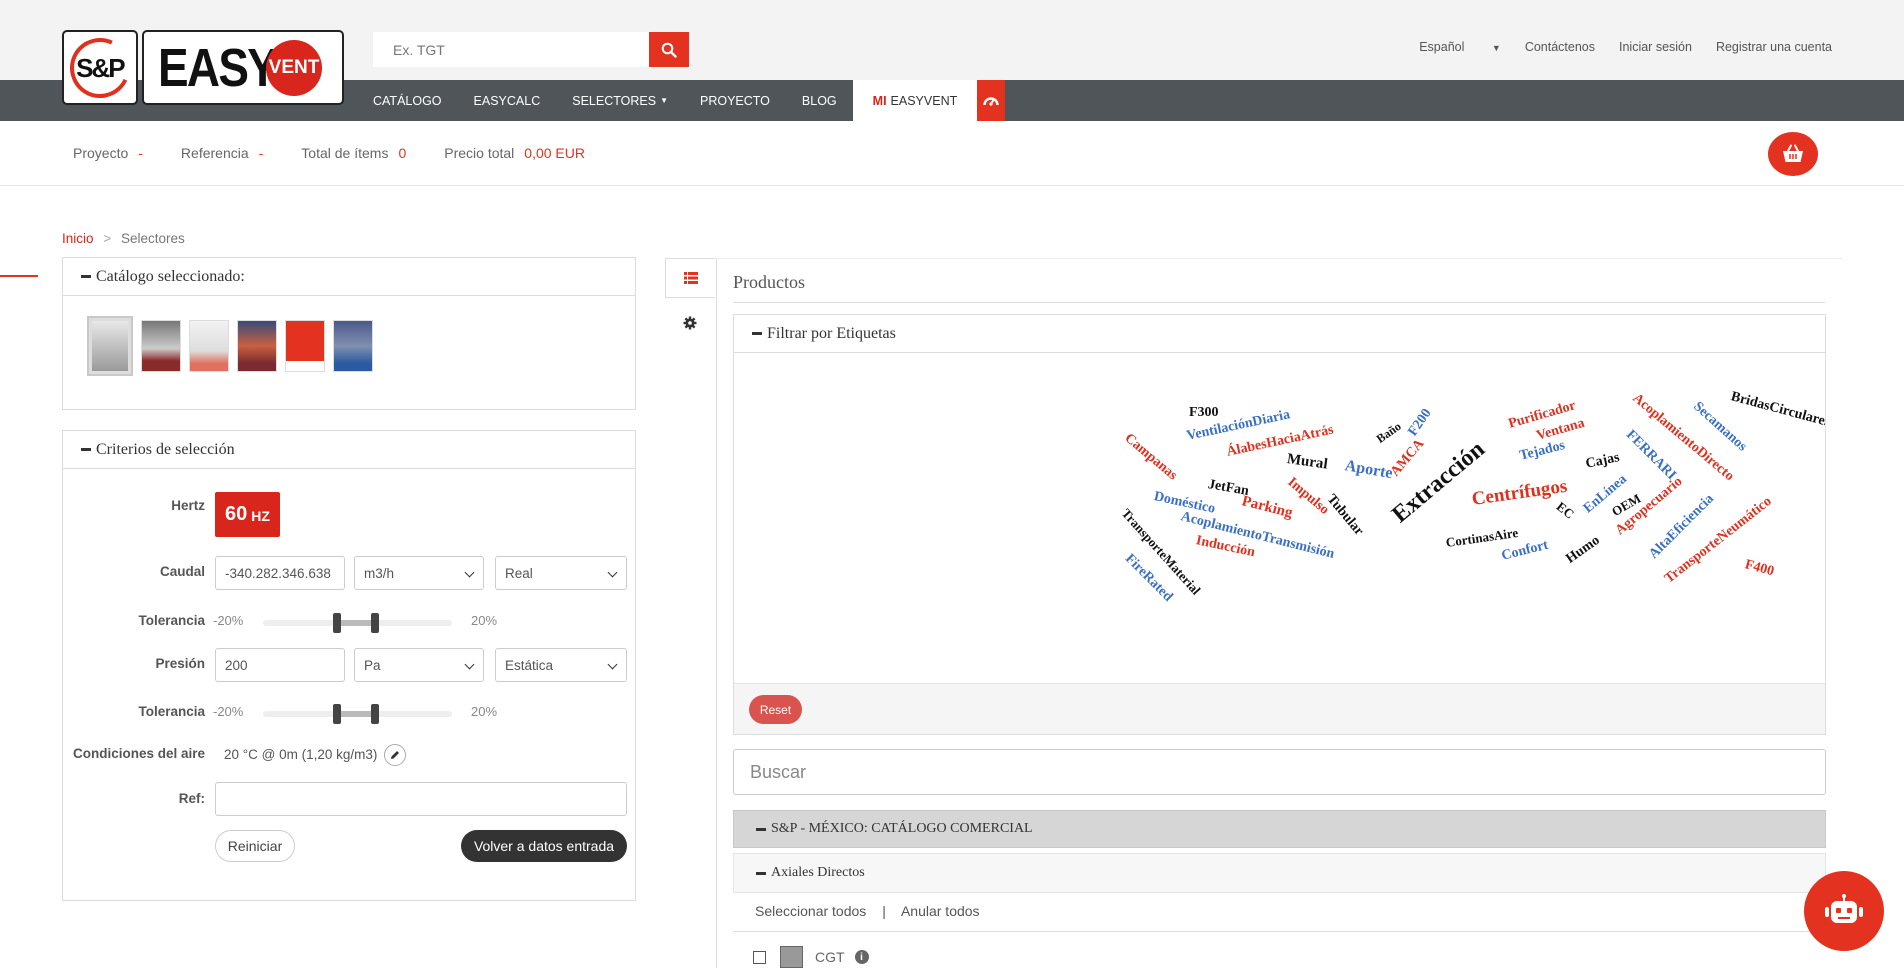  Describe the element at coordinates (861, 957) in the screenshot. I see `info-icon: i` at that location.